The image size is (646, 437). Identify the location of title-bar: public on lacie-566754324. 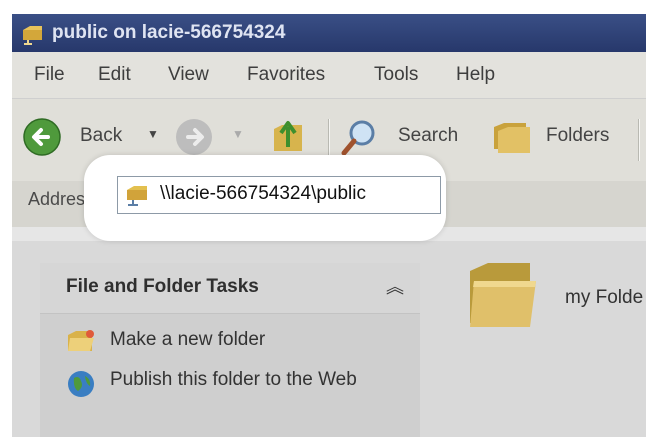
(329, 33).